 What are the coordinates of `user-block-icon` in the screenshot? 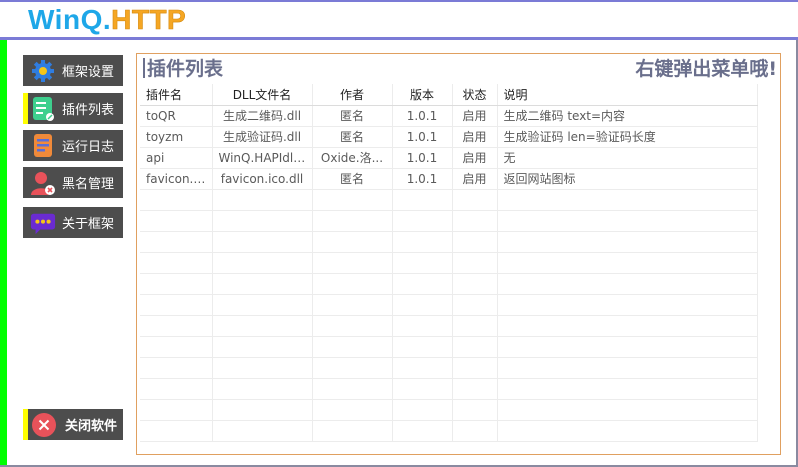 It's located at (43, 183).